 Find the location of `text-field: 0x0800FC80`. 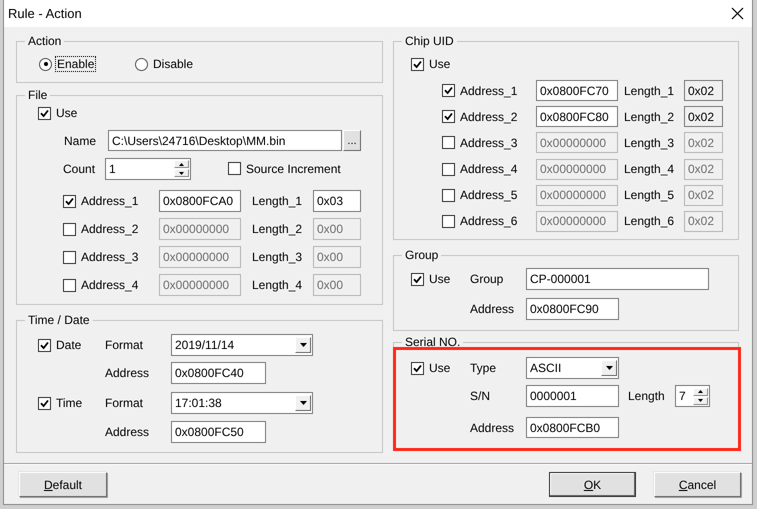

text-field: 0x0800FC80 is located at coordinates (577, 117).